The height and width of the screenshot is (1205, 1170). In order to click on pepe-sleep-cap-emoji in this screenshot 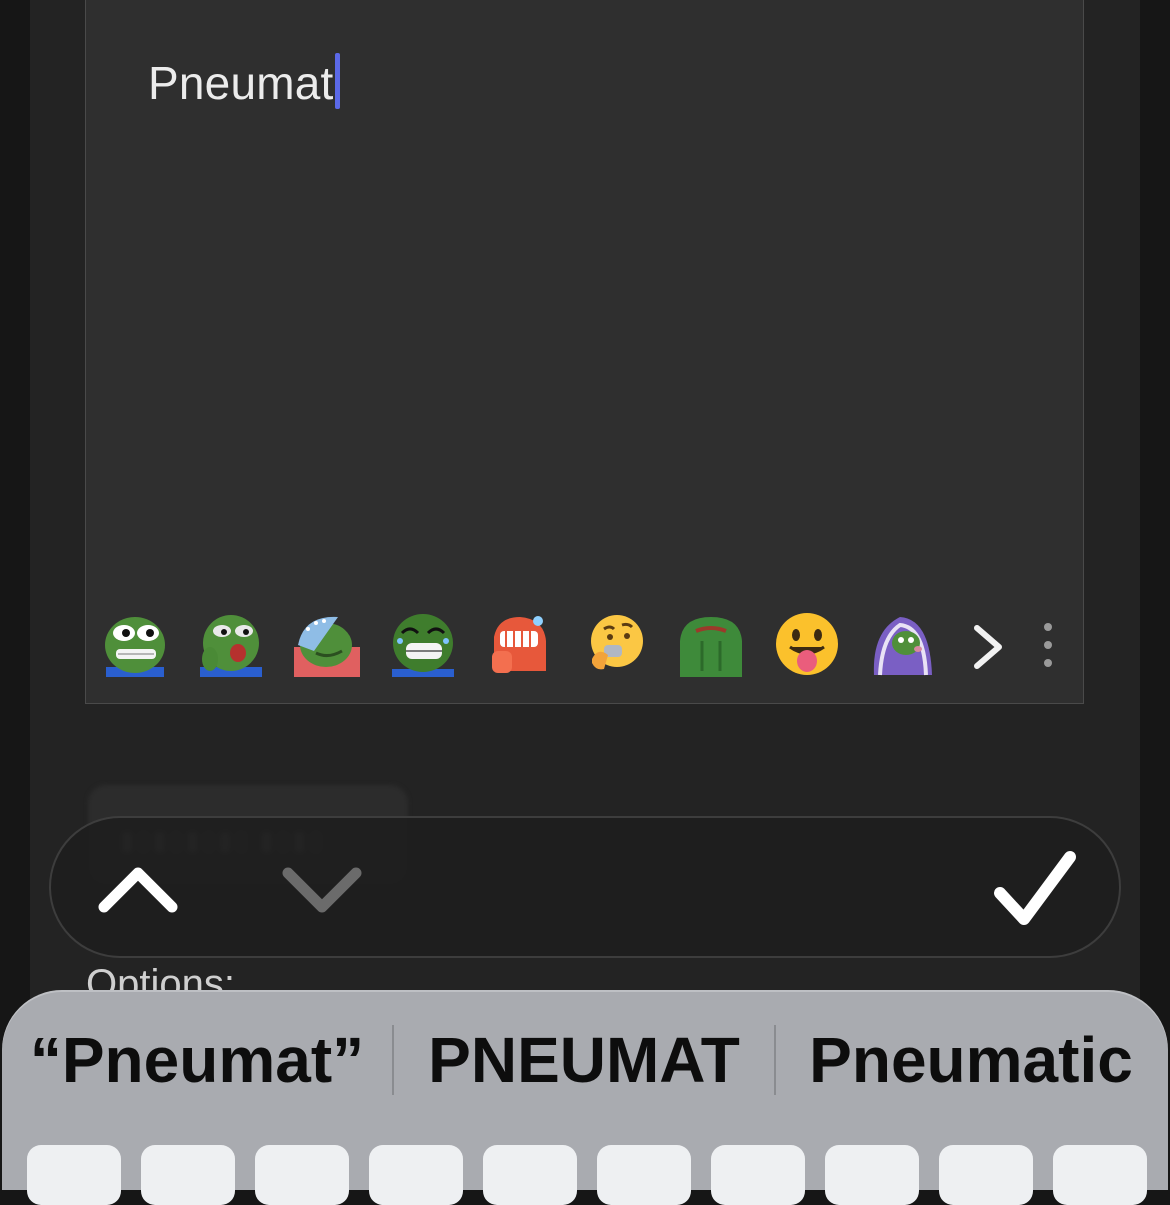, I will do `click(327, 644)`.